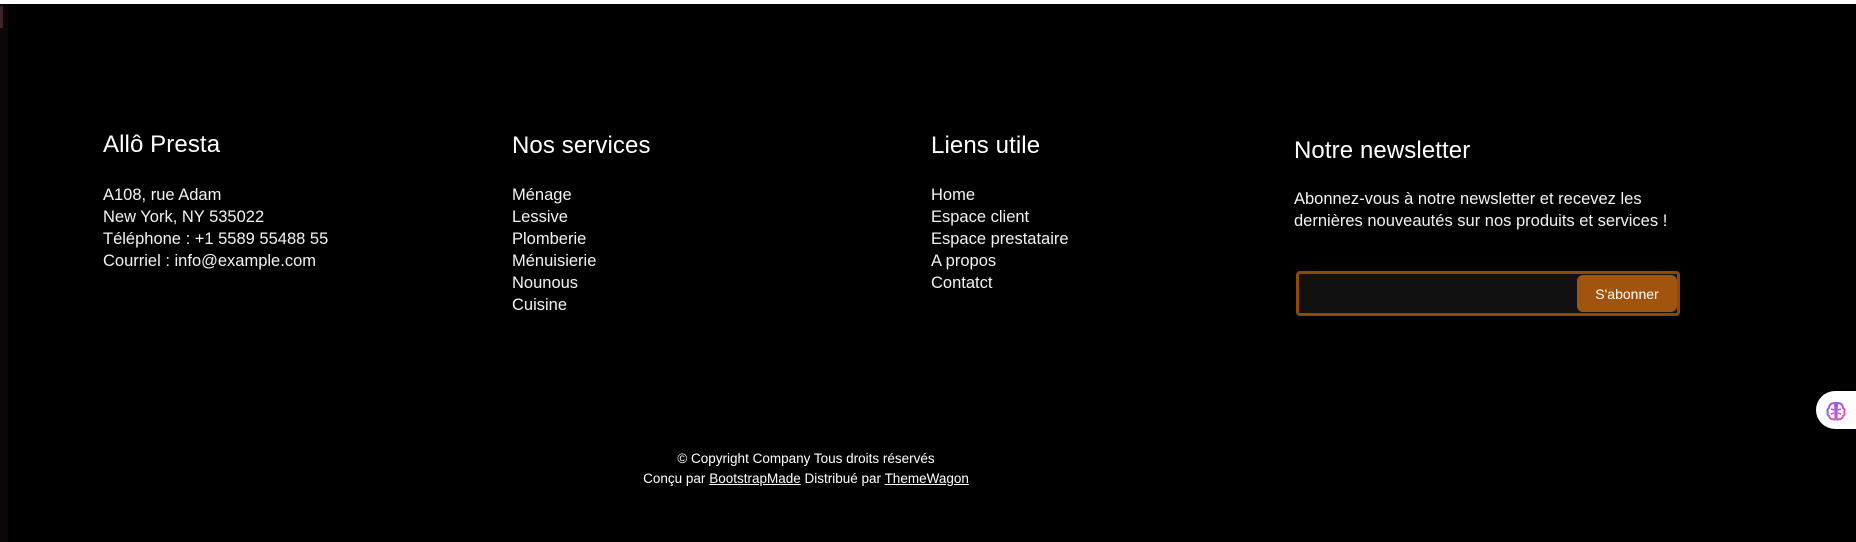 The height and width of the screenshot is (542, 1856). What do you see at coordinates (209, 261) in the screenshot?
I see `email-text: Courriel : info@example.com` at bounding box center [209, 261].